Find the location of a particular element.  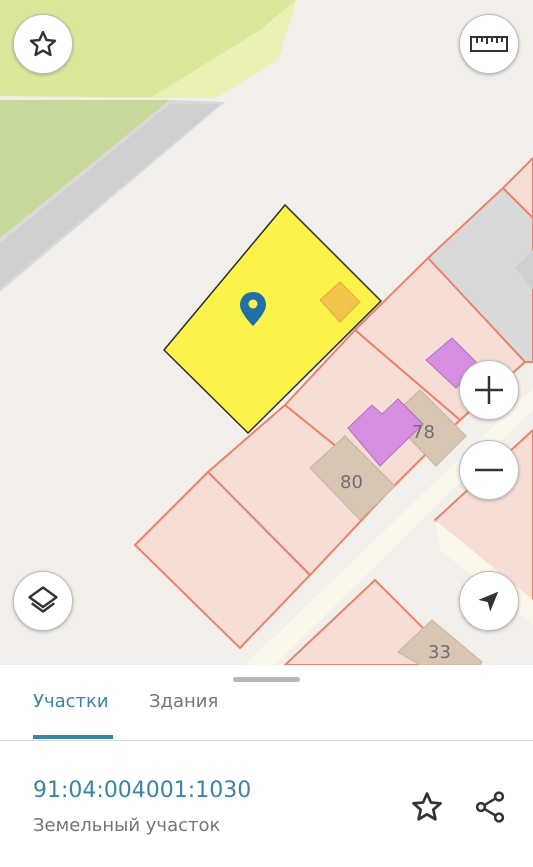

ruler-icon is located at coordinates (489, 44).